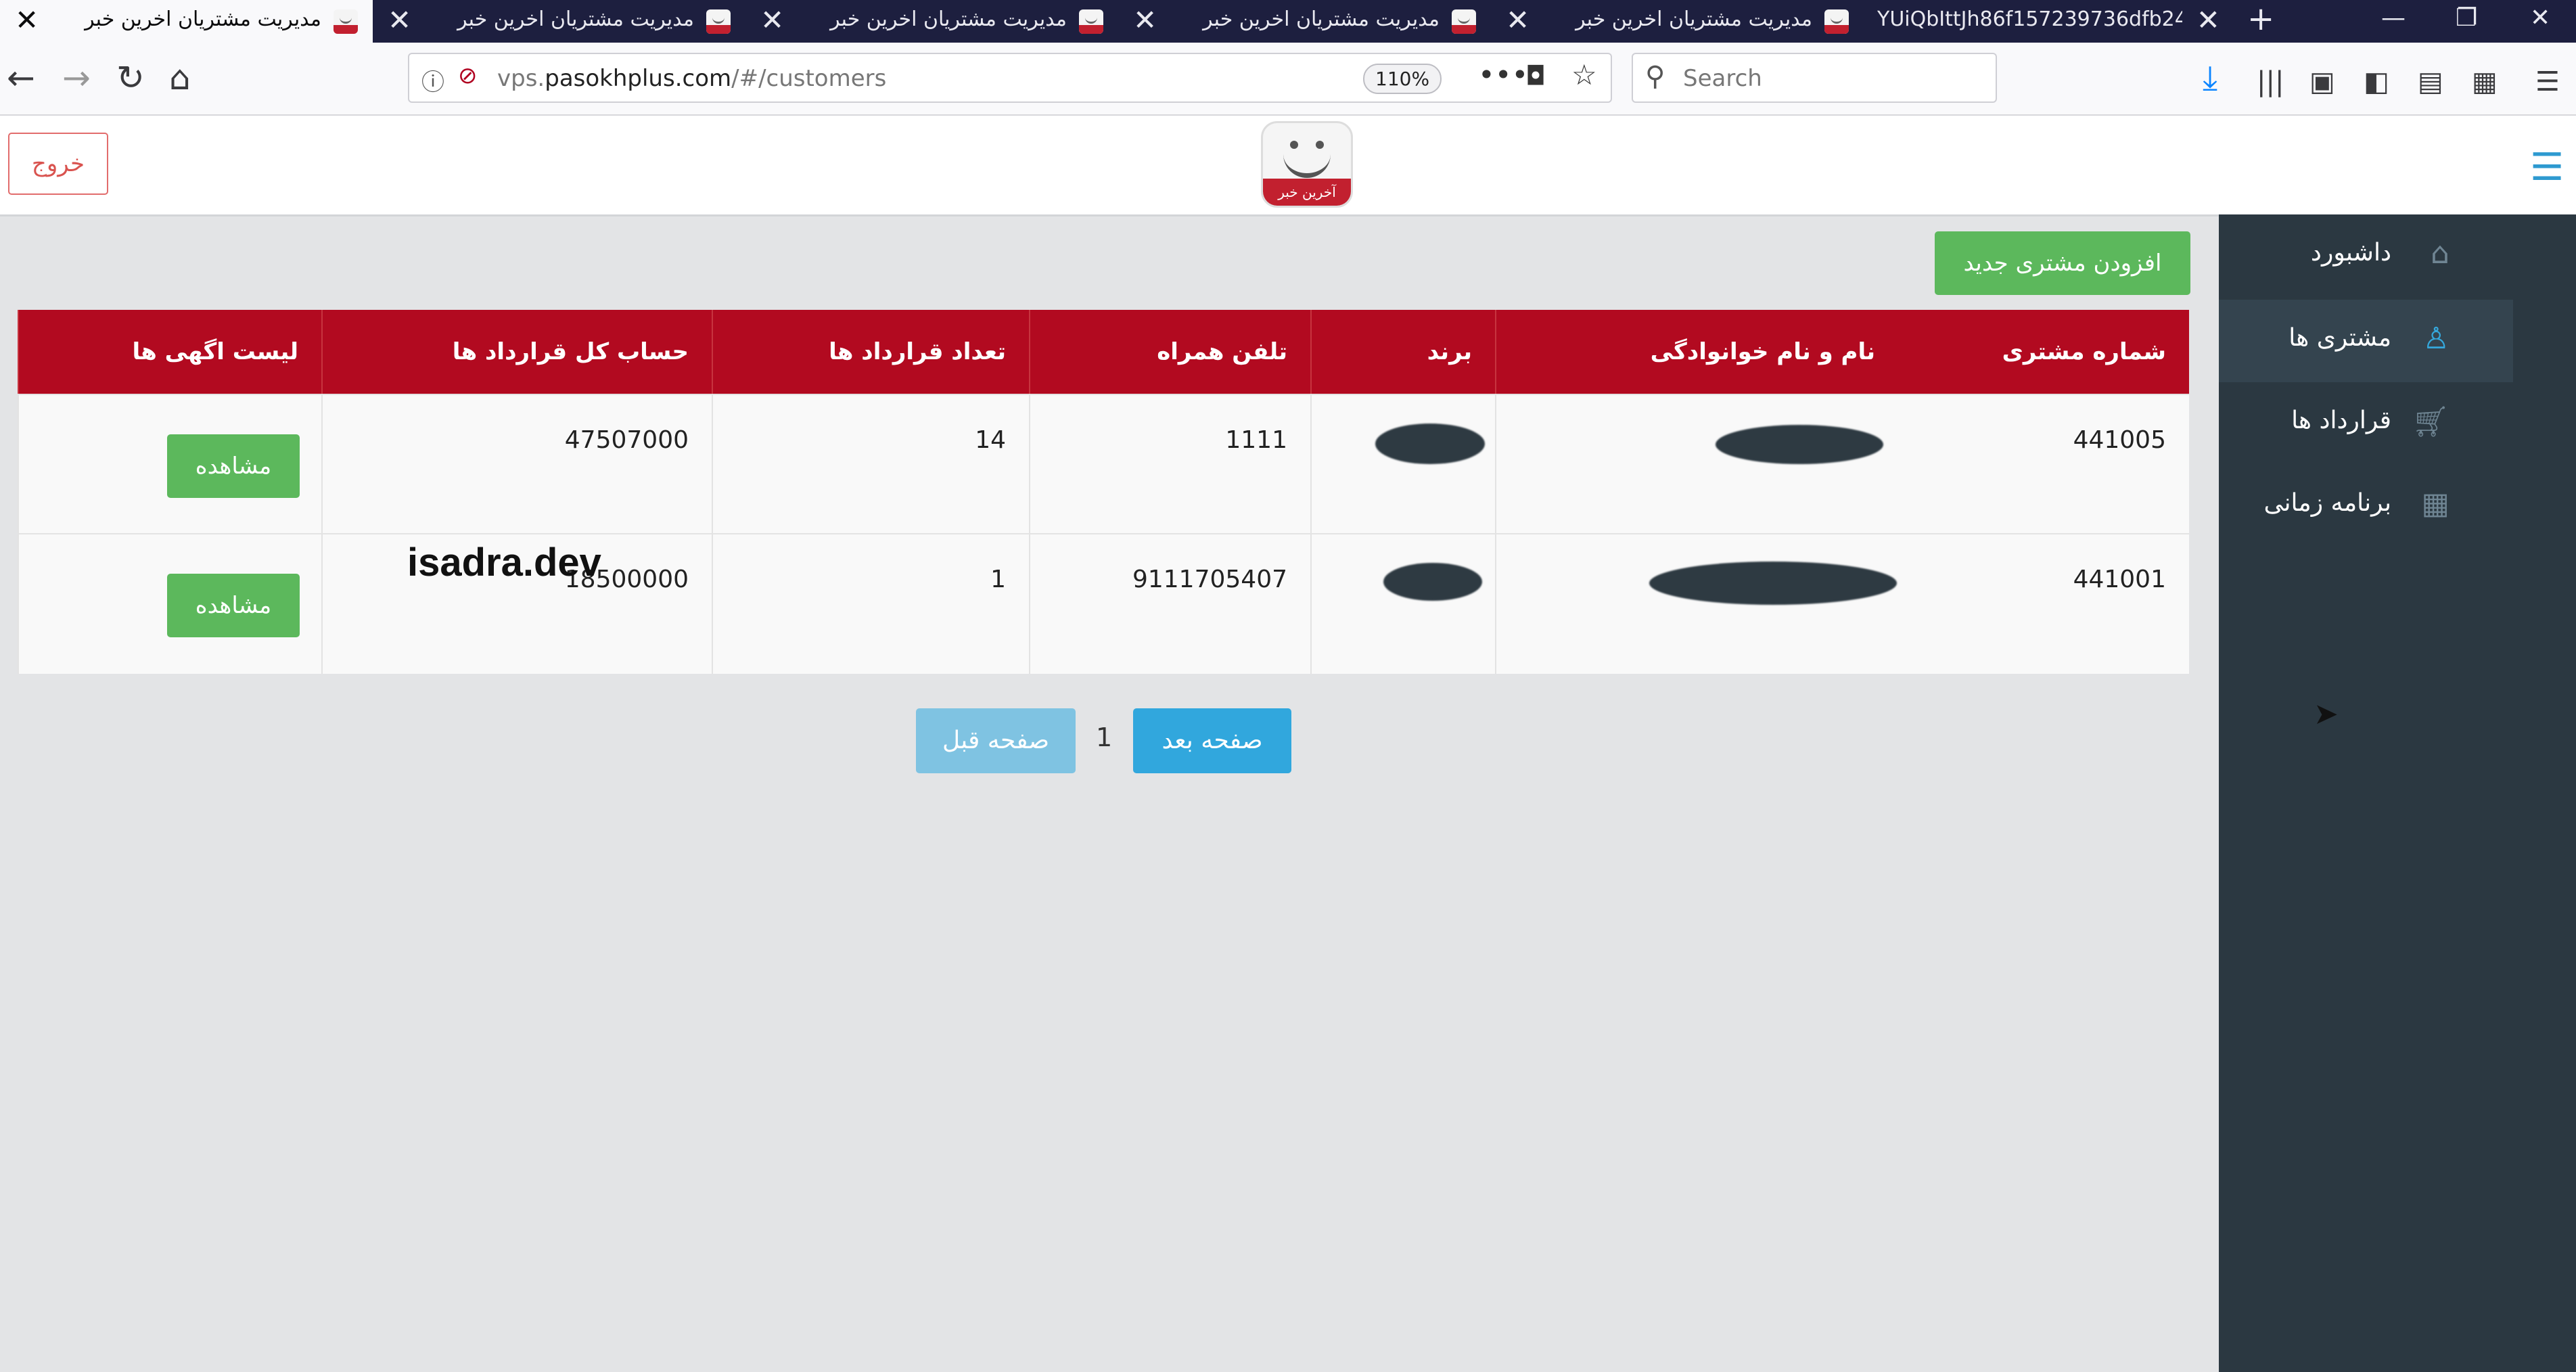  Describe the element at coordinates (996, 740) in the screenshot. I see `previous-page-button: صفحه قبل` at that location.